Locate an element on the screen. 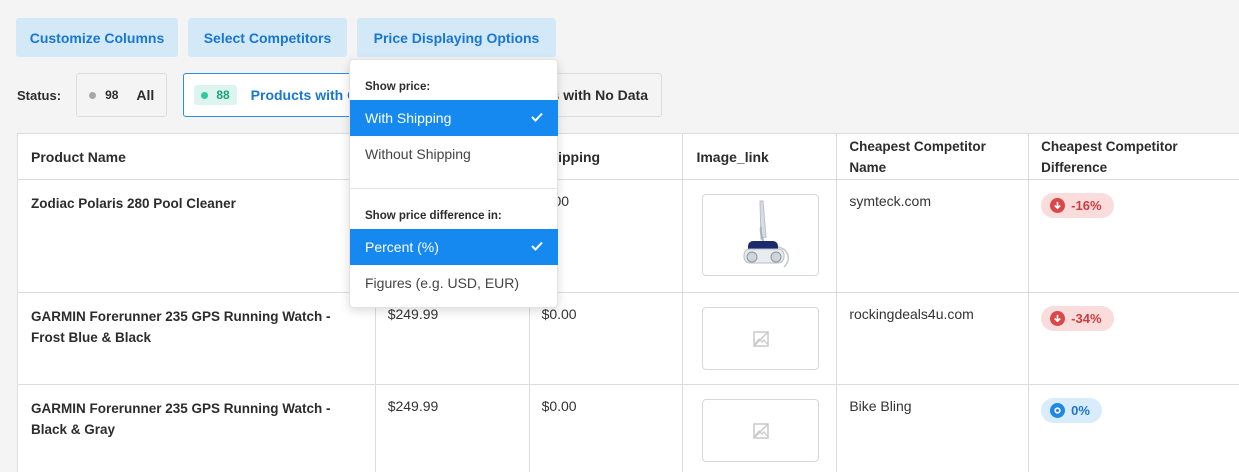 The width and height of the screenshot is (1239, 472). price-difference-badge: 0% is located at coordinates (1071, 410).